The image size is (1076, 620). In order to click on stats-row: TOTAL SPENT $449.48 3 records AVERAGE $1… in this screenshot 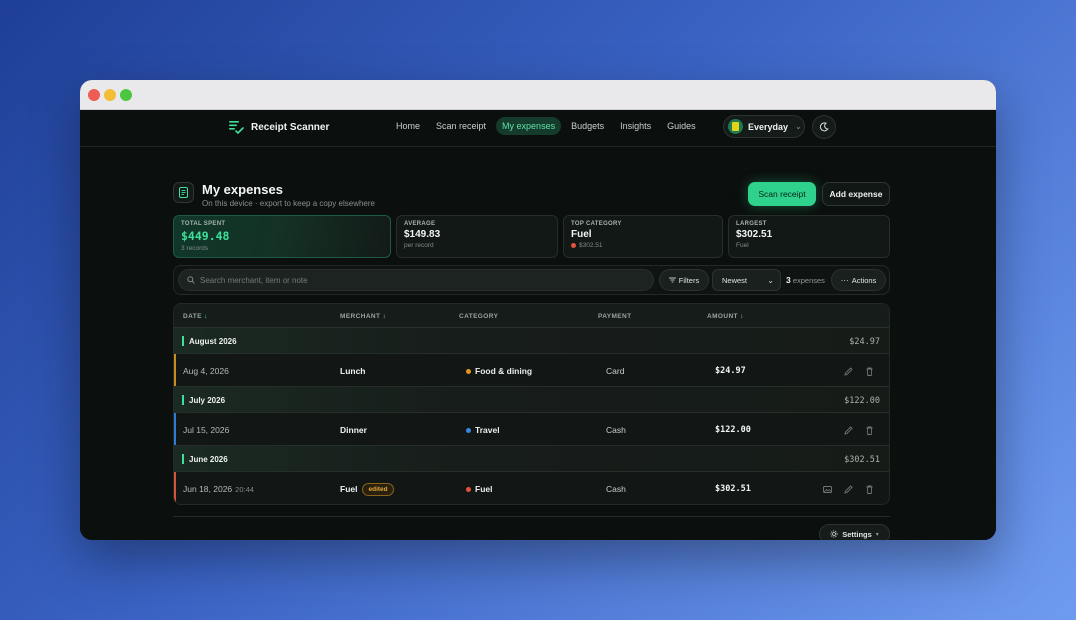, I will do `click(531, 236)`.